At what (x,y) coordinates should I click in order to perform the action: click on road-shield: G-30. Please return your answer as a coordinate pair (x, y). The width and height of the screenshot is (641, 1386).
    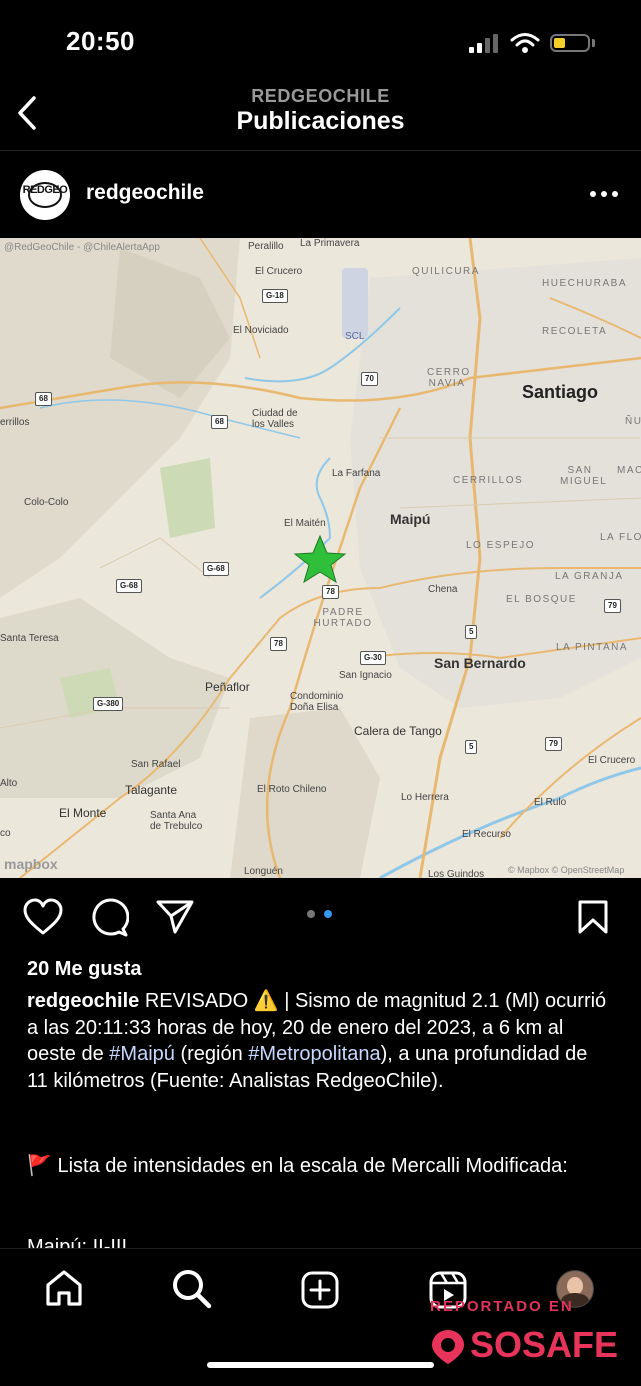
    Looking at the image, I should click on (373, 658).